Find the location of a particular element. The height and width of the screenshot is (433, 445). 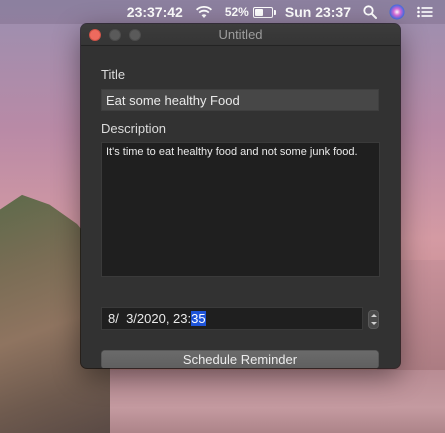

siri-icon is located at coordinates (397, 12).